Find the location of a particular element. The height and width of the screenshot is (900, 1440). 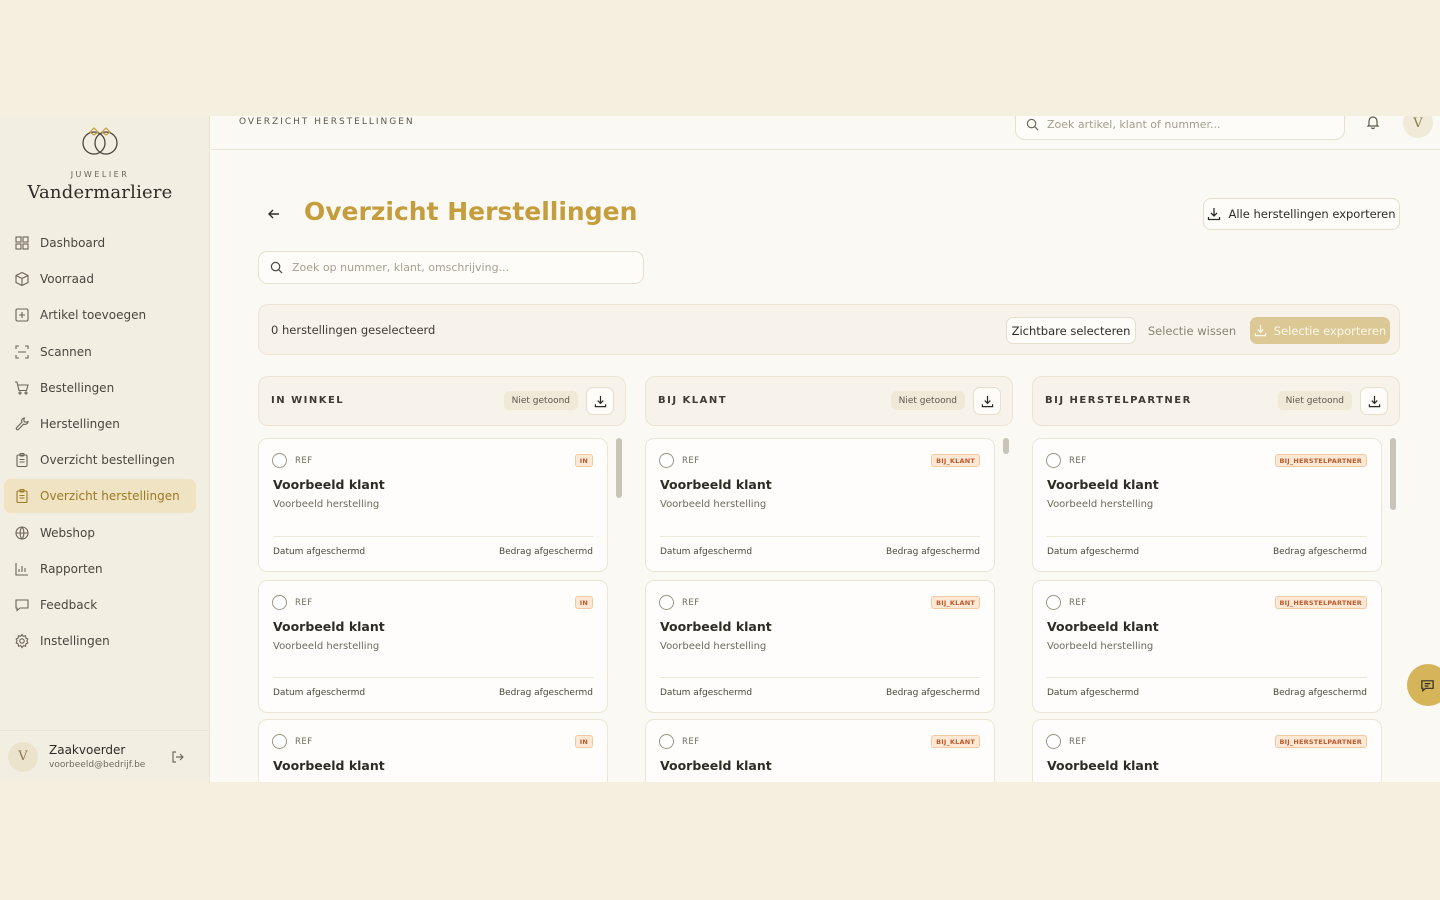

chat-button is located at coordinates (1423, 685).